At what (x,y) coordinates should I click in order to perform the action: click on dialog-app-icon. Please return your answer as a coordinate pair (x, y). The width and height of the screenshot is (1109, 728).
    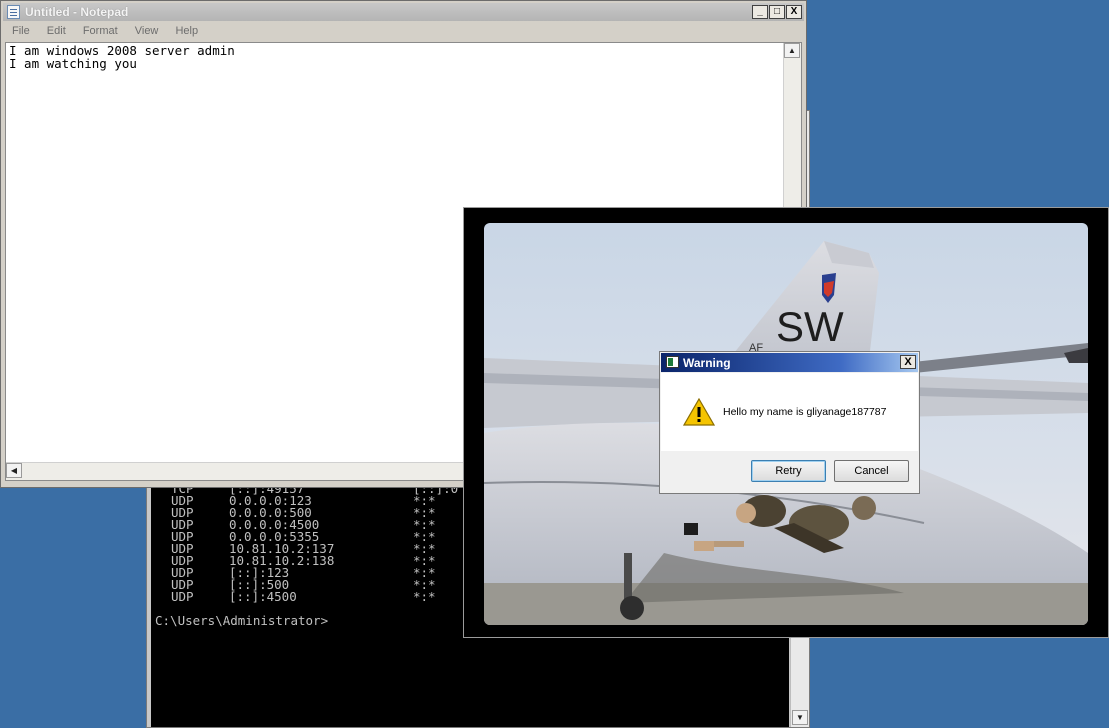
    Looking at the image, I should click on (672, 362).